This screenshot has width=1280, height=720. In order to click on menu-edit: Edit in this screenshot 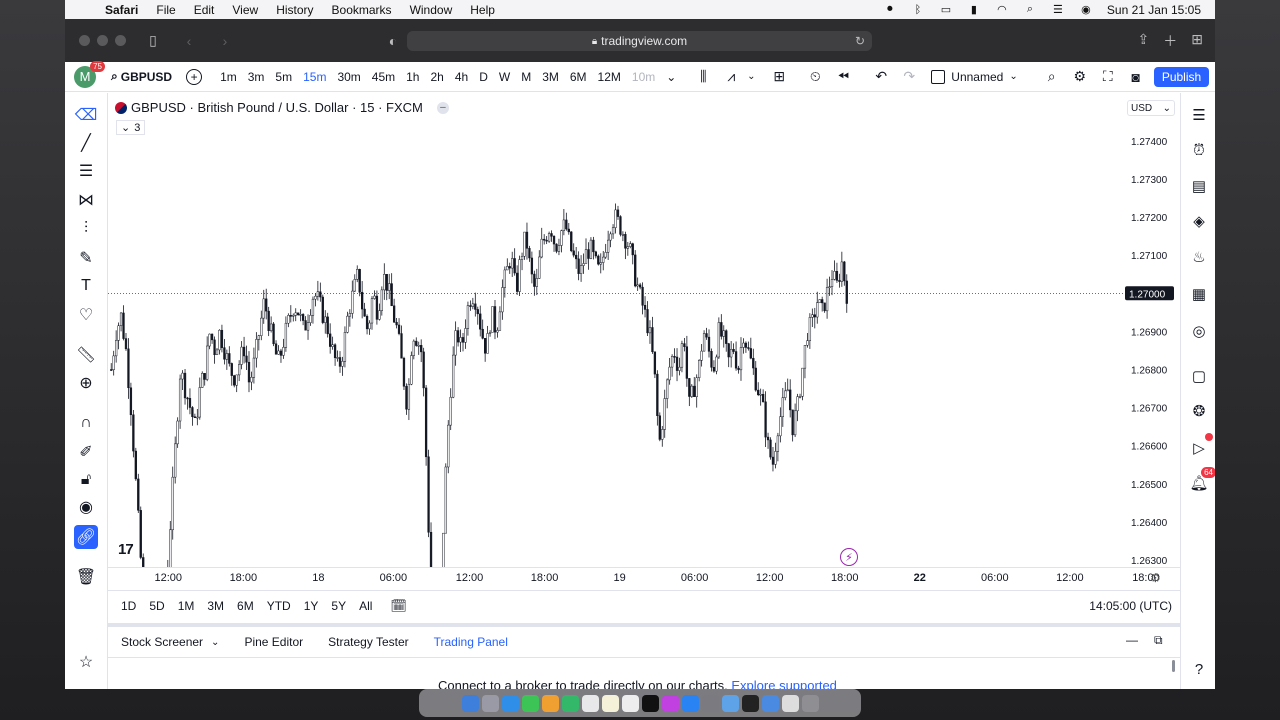, I will do `click(204, 10)`.